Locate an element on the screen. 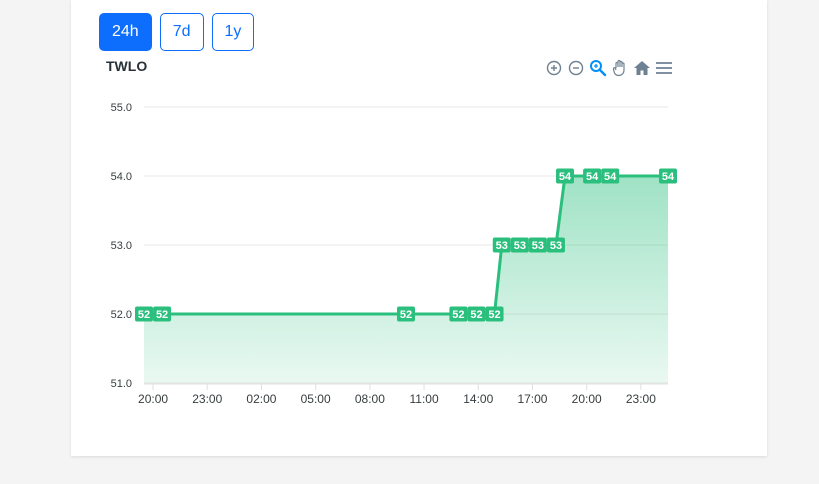 This screenshot has width=819, height=484. range-7d-button: 7d is located at coordinates (181, 32).